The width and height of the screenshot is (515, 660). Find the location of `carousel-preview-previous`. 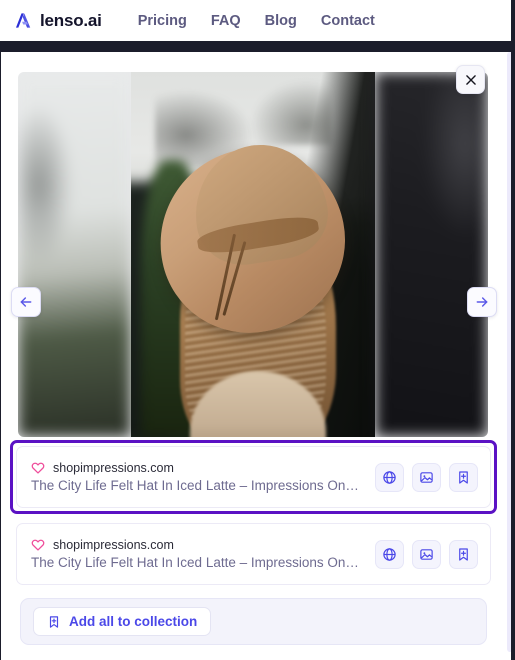

carousel-preview-previous is located at coordinates (74, 254).